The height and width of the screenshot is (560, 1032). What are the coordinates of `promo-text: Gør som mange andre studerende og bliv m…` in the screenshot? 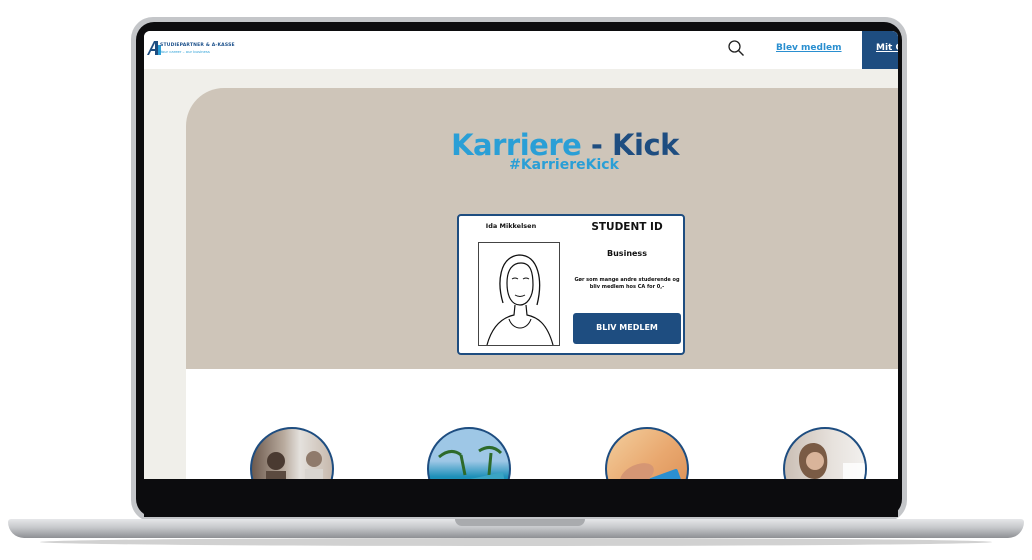 It's located at (627, 283).